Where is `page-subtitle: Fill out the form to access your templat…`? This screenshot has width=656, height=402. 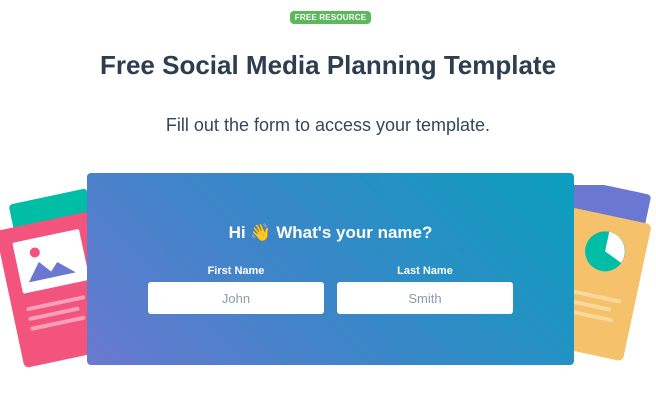
page-subtitle: Fill out the form to access your templat… is located at coordinates (328, 125).